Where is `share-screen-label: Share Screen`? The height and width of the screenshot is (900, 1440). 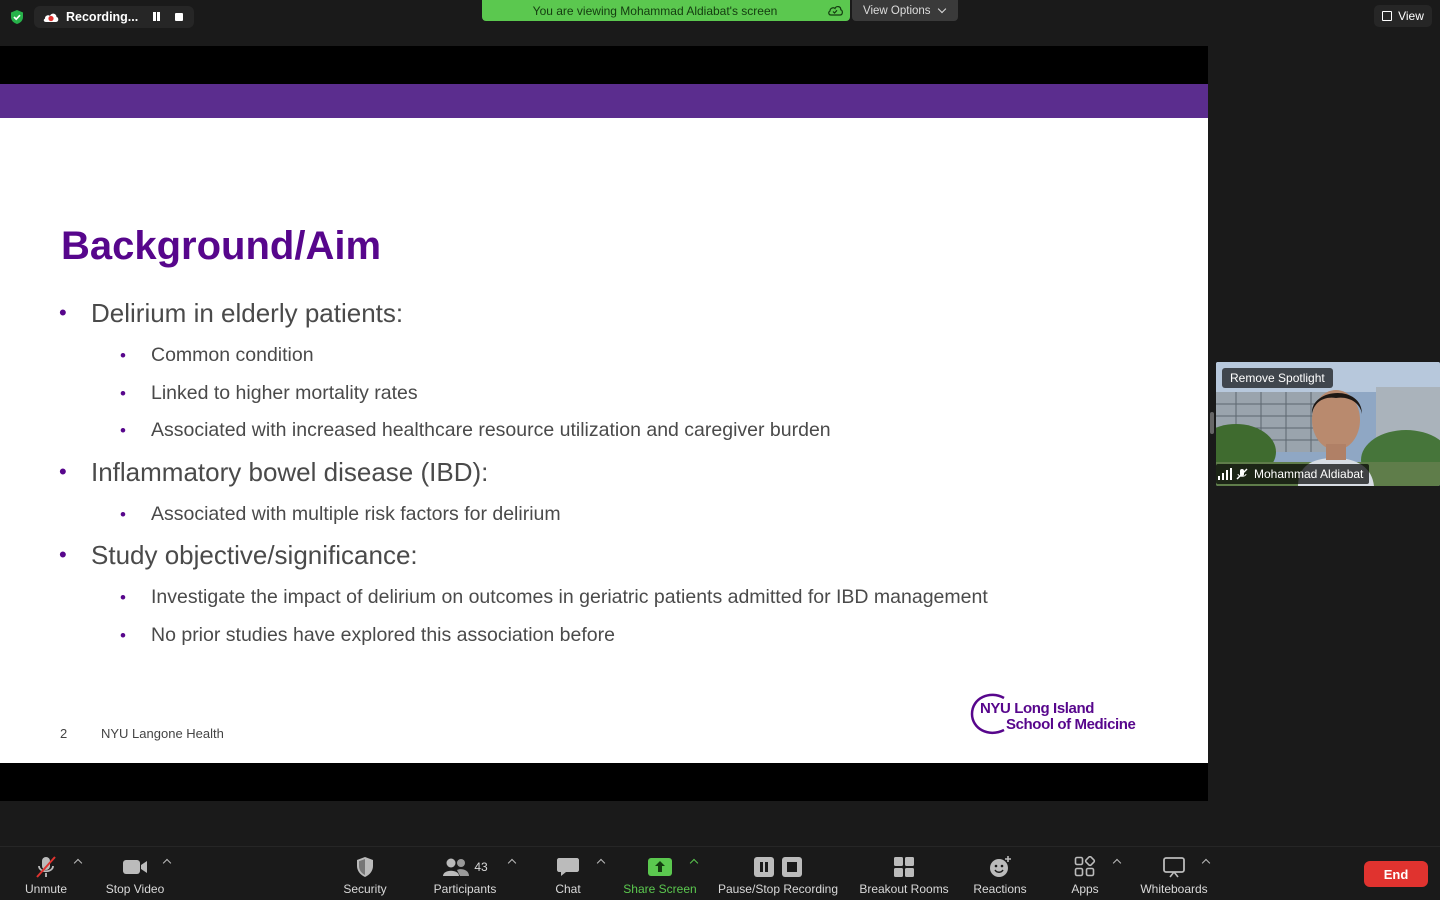 share-screen-label: Share Screen is located at coordinates (660, 889).